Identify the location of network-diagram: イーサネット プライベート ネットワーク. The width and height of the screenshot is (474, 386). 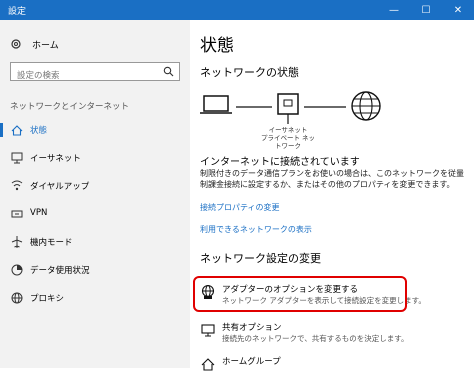
(335, 120).